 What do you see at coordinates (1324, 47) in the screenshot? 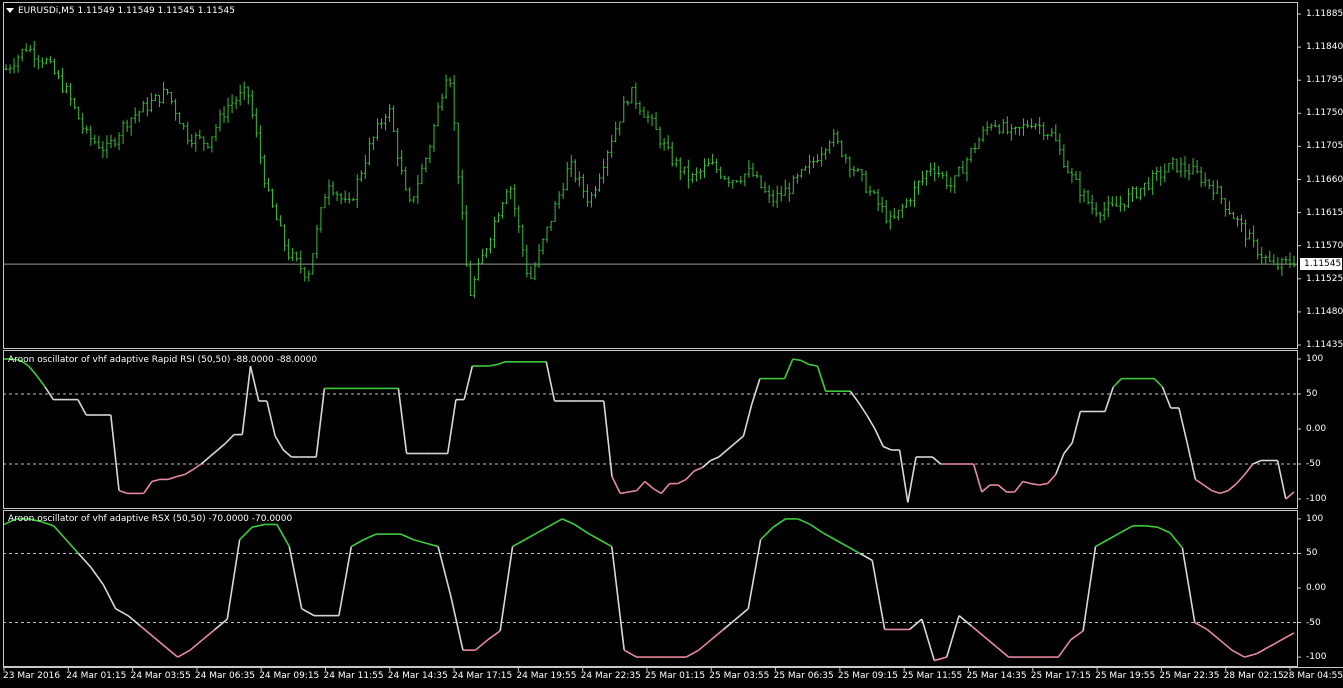
I see `price-axis-label: 1.11840` at bounding box center [1324, 47].